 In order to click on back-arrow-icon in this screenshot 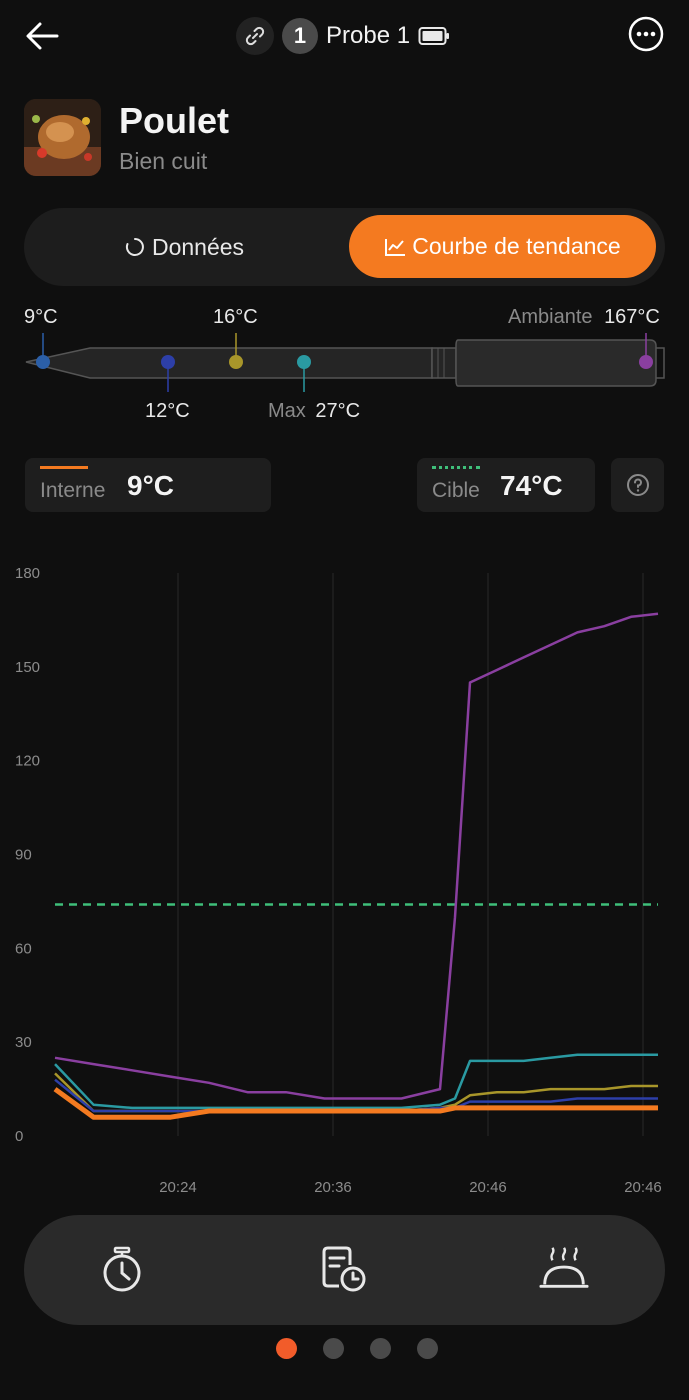, I will do `click(42, 36)`.